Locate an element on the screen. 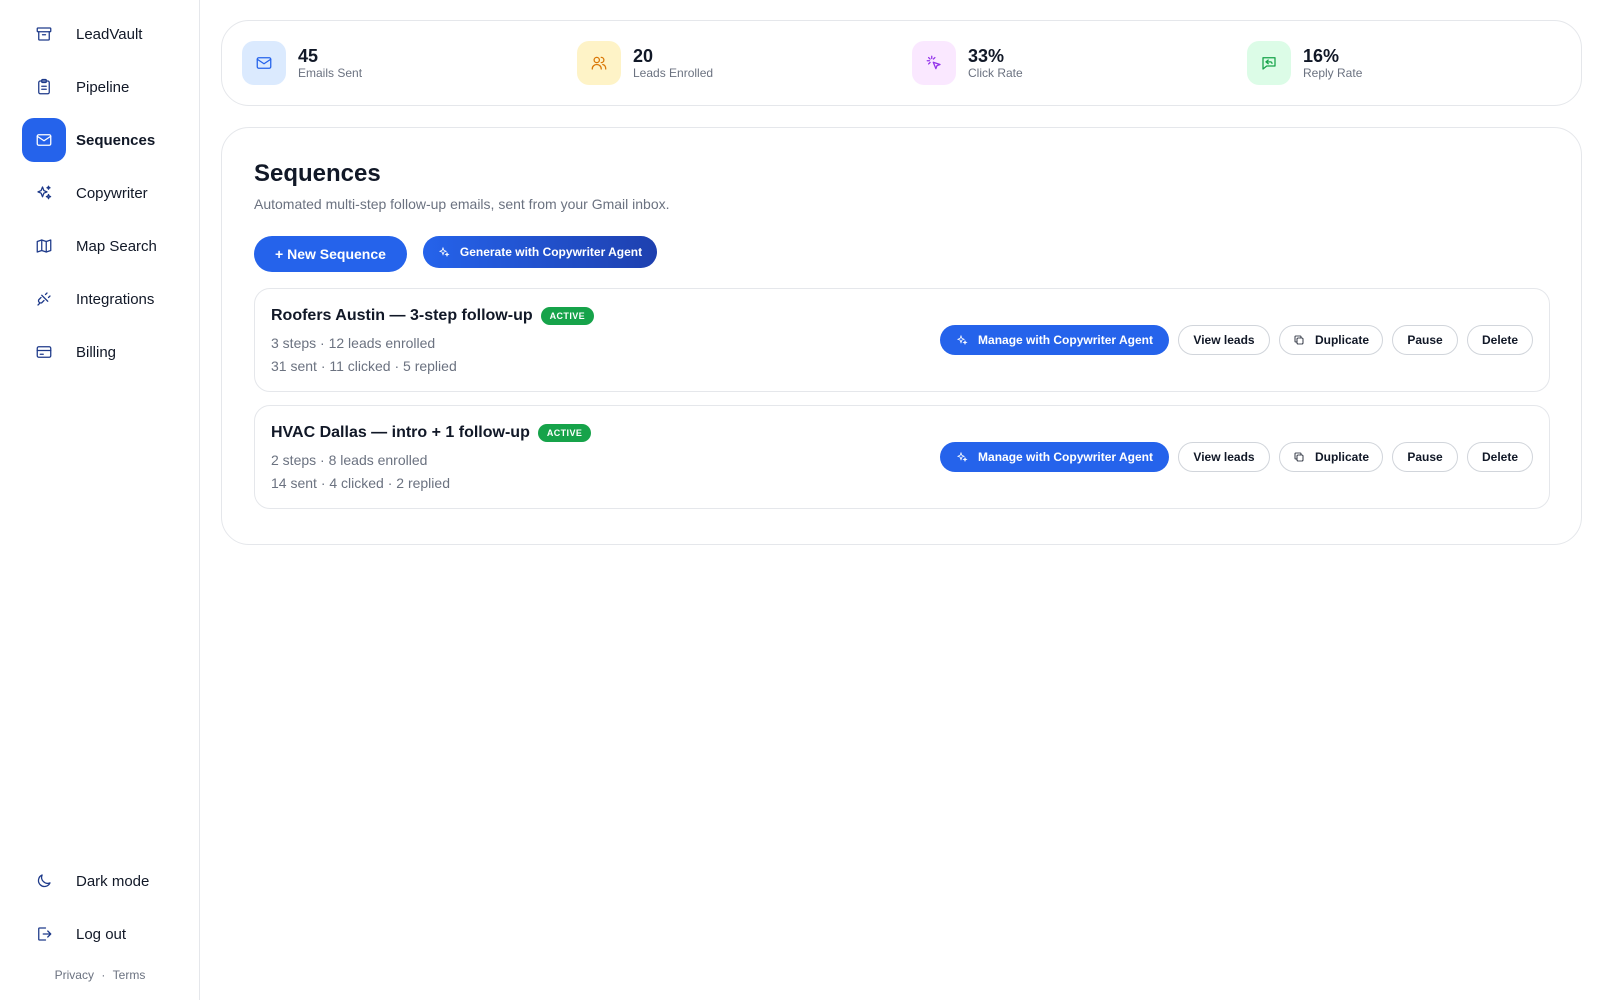 The image size is (1600, 1000). button-label: Generate with Copywriter Agent is located at coordinates (551, 252).